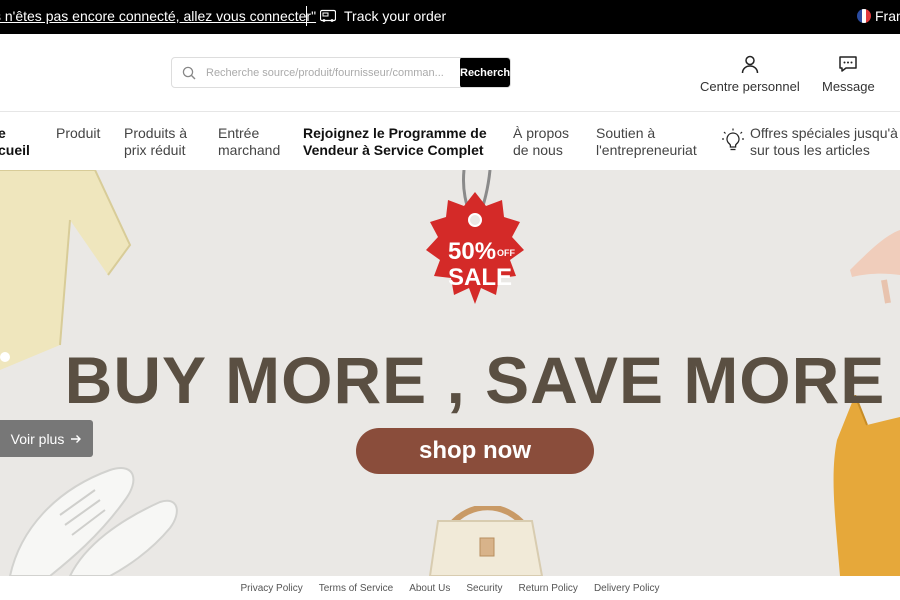 The width and height of the screenshot is (900, 600). I want to click on banner-headline: BUY MORE , SAVE MORE, so click(475, 380).